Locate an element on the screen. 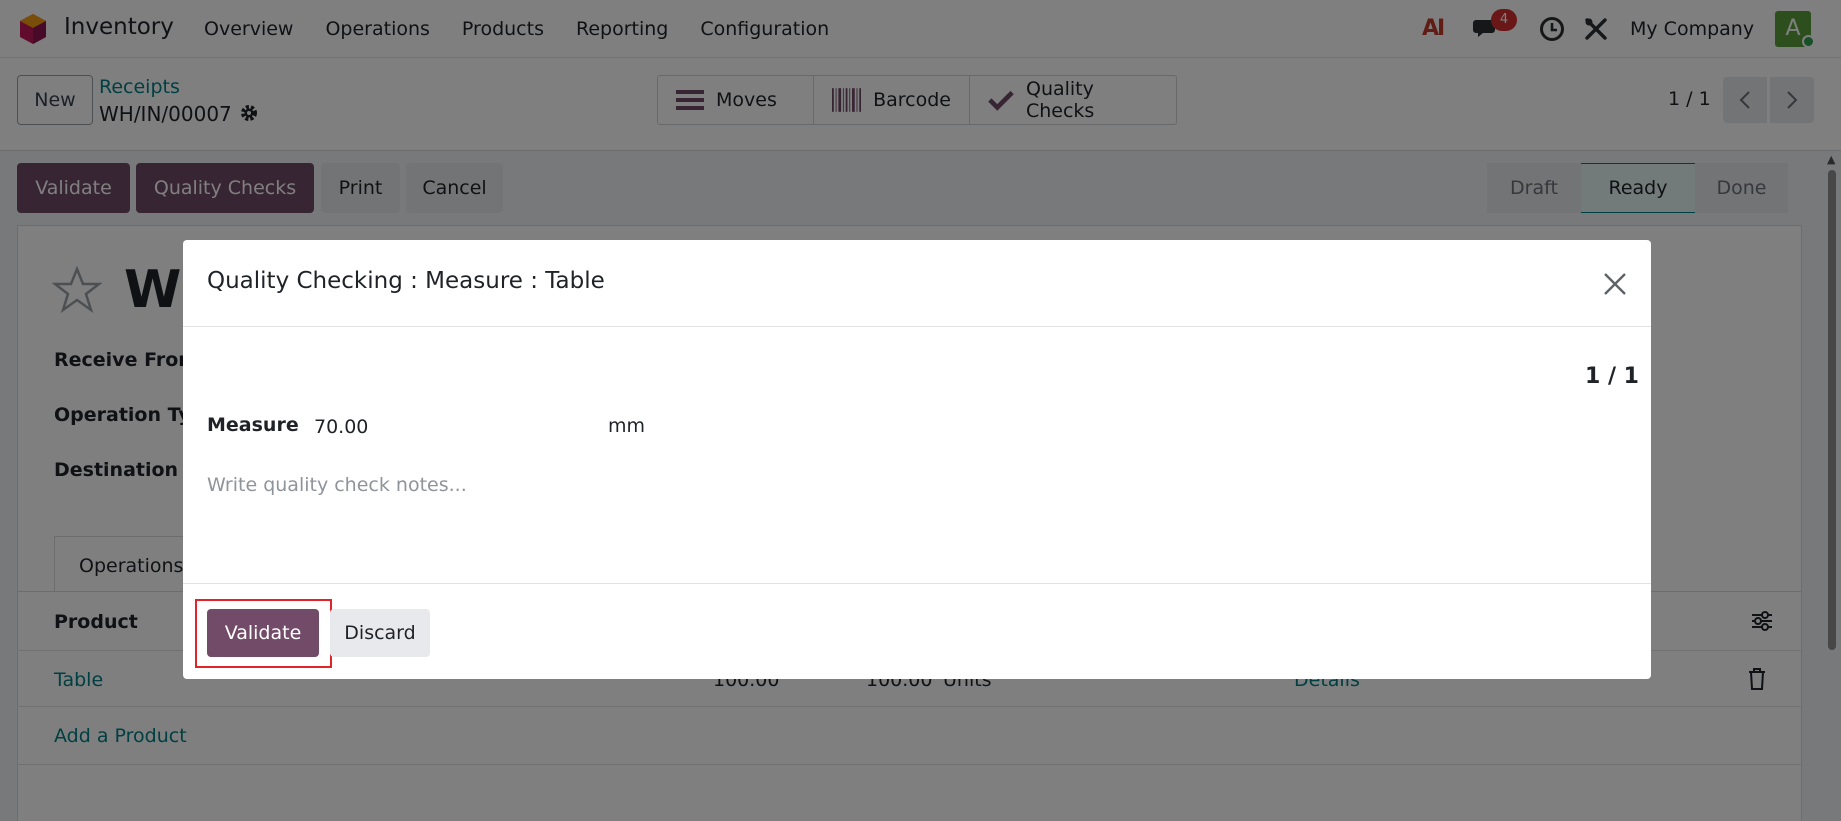 This screenshot has width=1841, height=821. check-counter: 1 / 1 is located at coordinates (1612, 376).